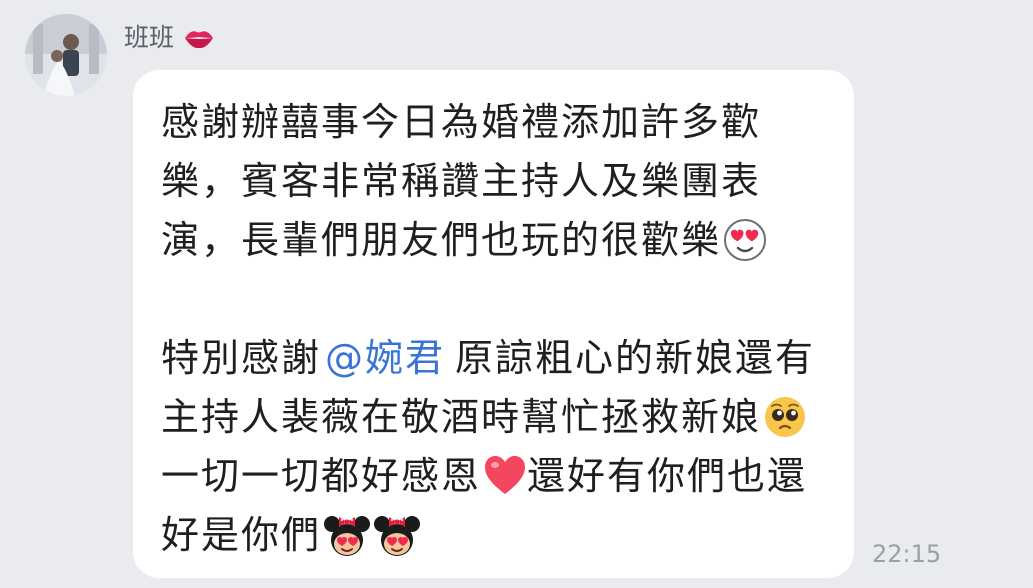 The image size is (1033, 588). Describe the element at coordinates (385, 358) in the screenshot. I see `mention-link: @婉君` at that location.